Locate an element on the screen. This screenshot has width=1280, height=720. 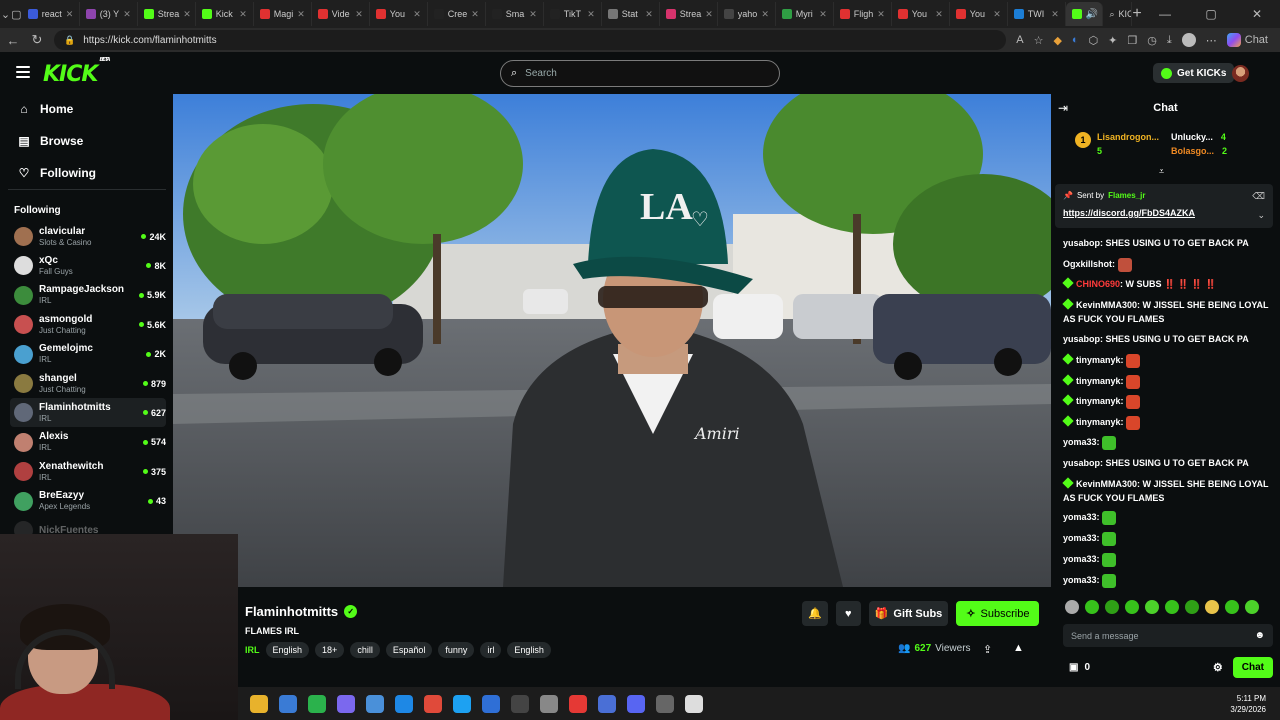
gift-subs-button: 🎁 Gift Subs is located at coordinates (908, 613).